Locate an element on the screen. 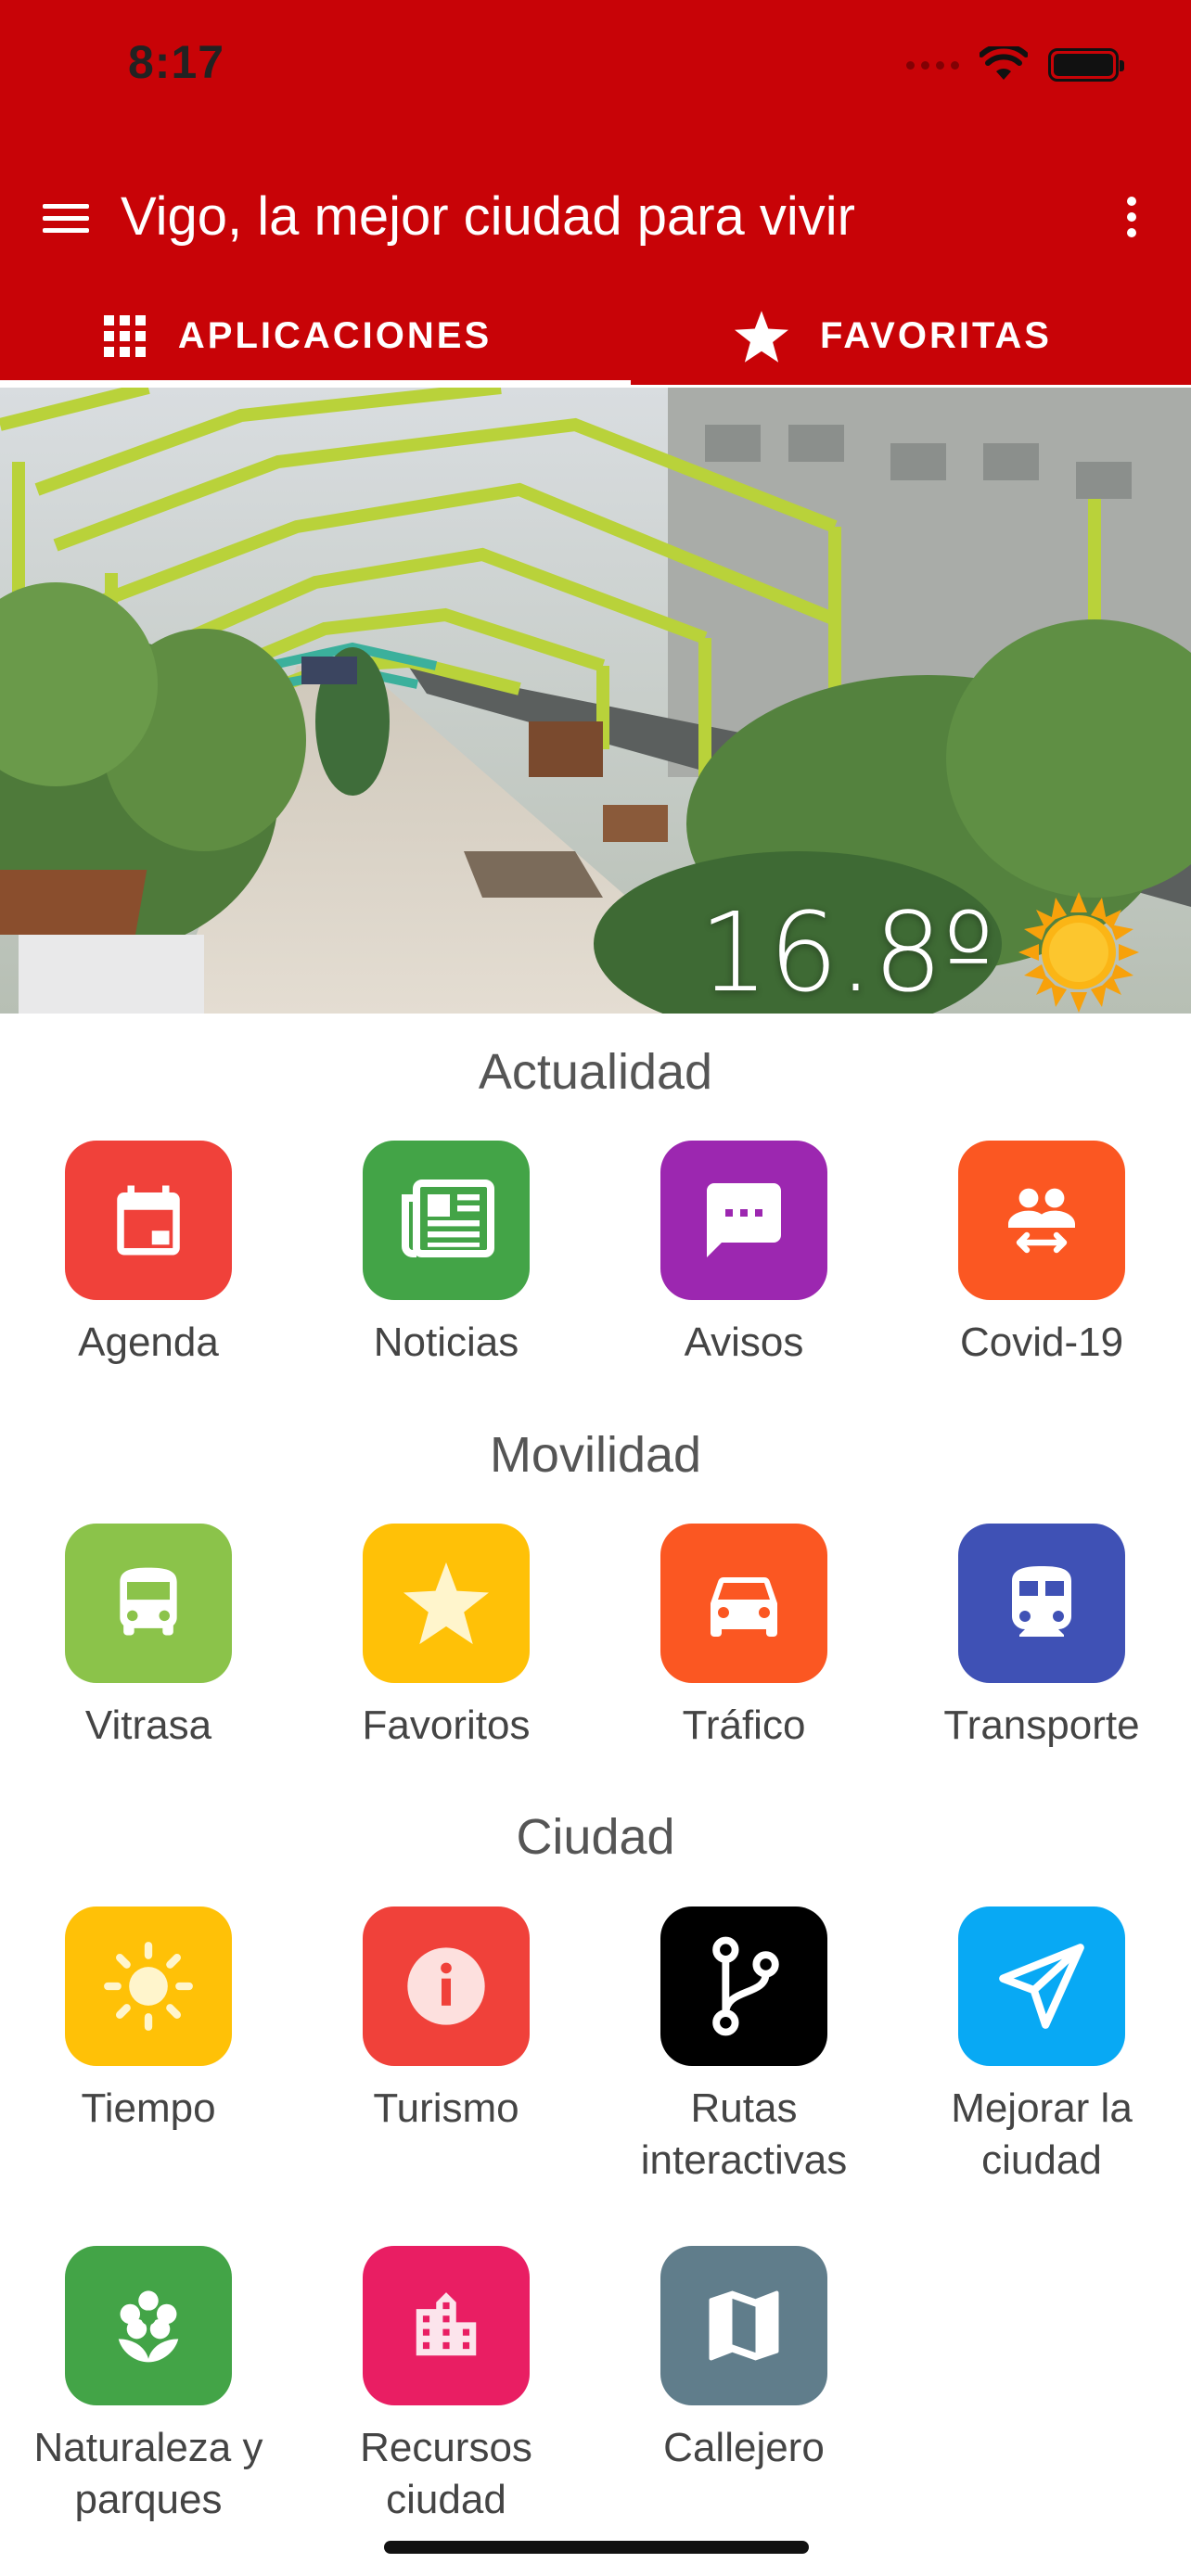 This screenshot has width=1191, height=2576. app-label: Recursos ciudad is located at coordinates (446, 2473).